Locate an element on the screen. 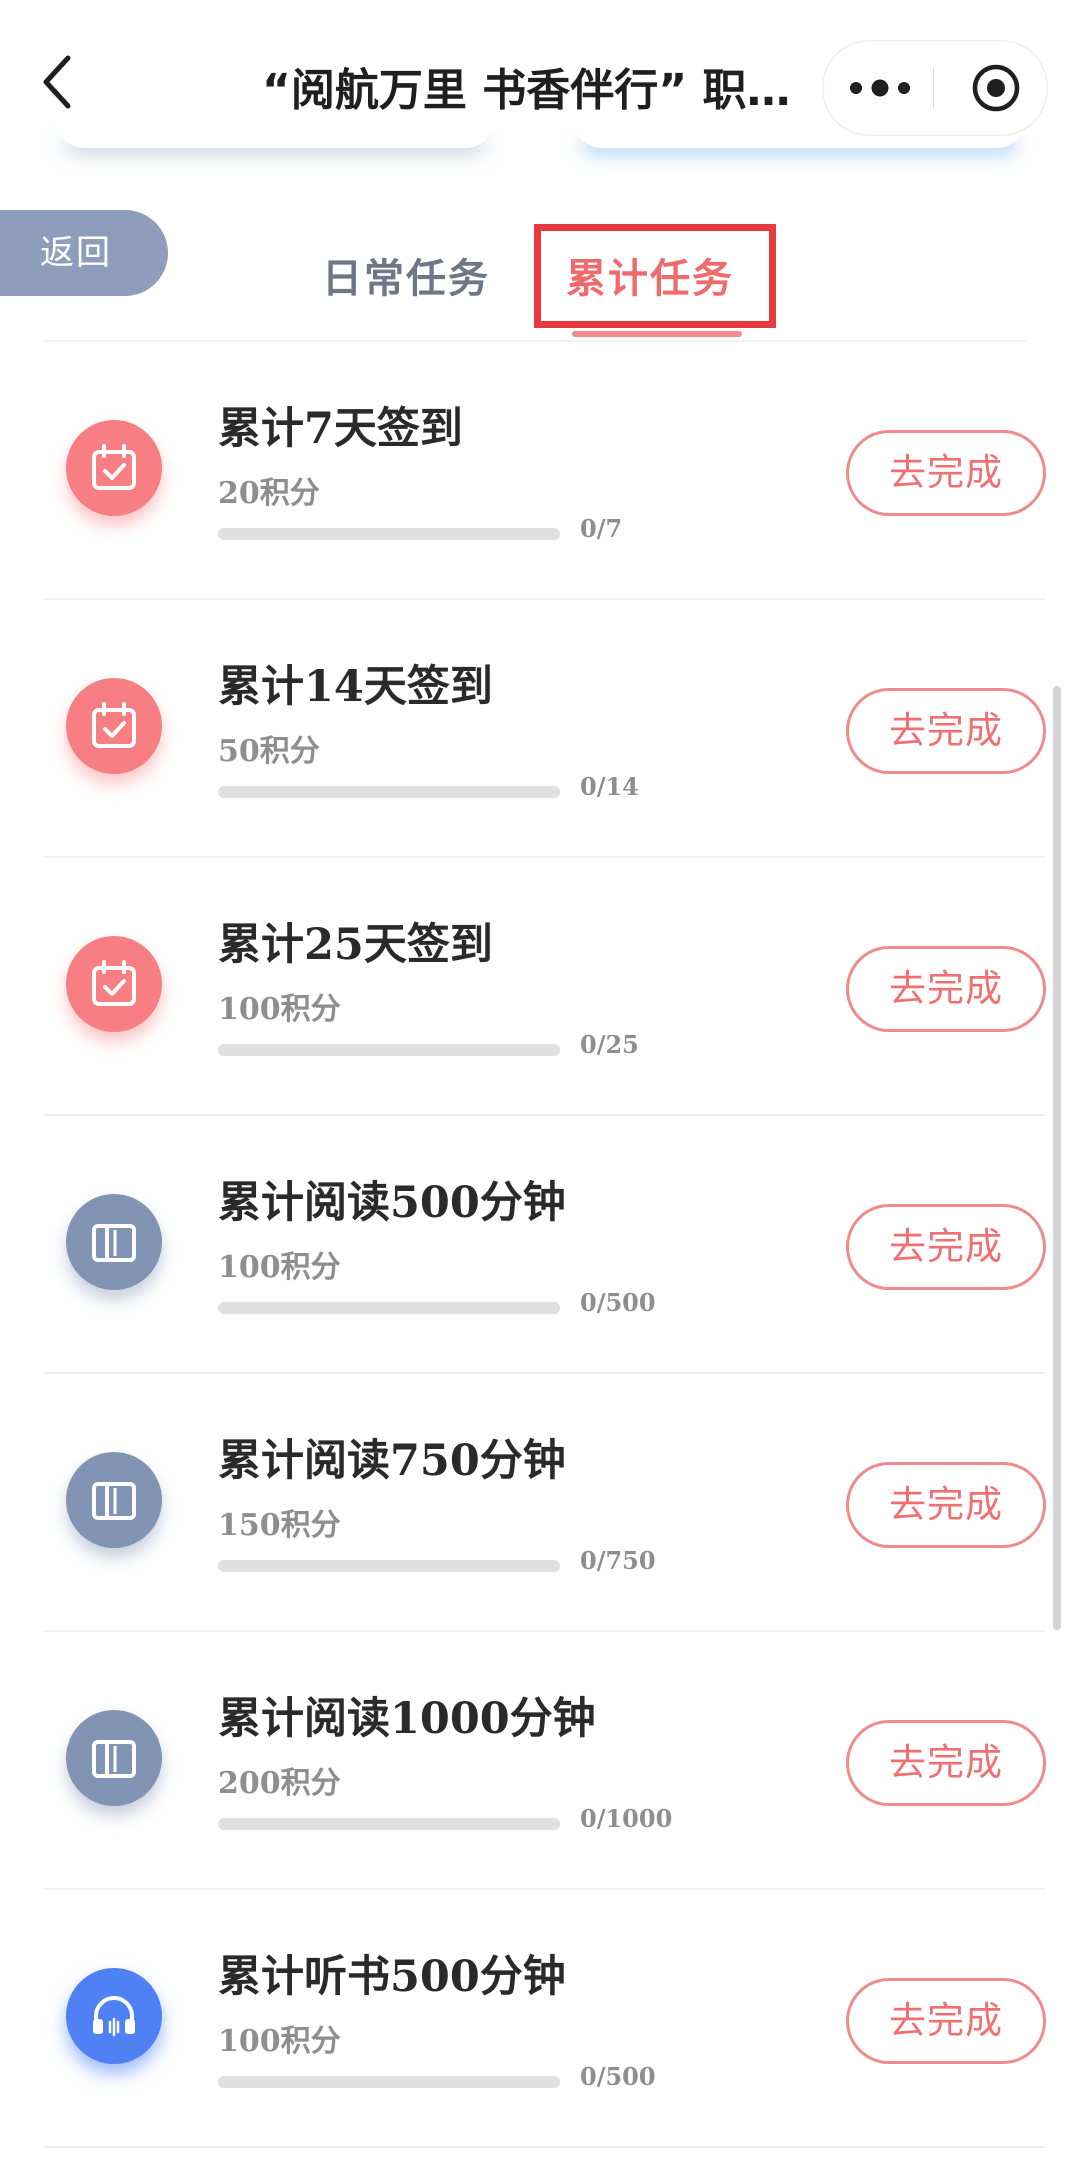 The height and width of the screenshot is (2184, 1080). progress-text: 0/1000 is located at coordinates (626, 1818).